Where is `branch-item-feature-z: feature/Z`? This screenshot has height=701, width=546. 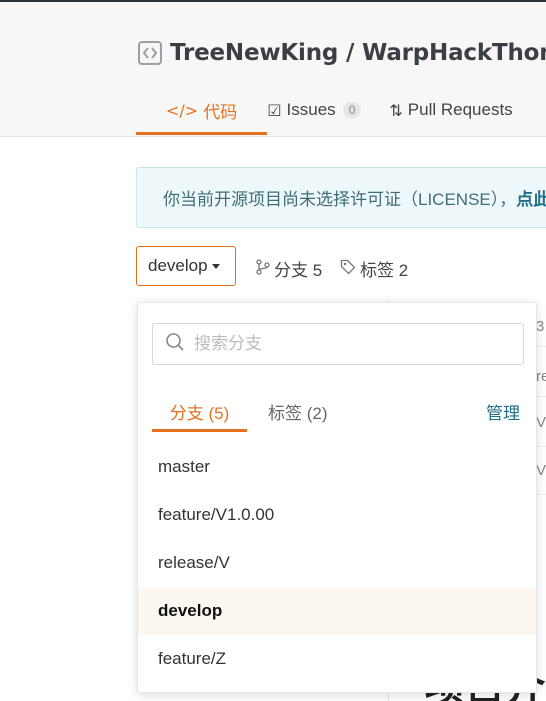 branch-item-feature-z: feature/Z is located at coordinates (337, 659).